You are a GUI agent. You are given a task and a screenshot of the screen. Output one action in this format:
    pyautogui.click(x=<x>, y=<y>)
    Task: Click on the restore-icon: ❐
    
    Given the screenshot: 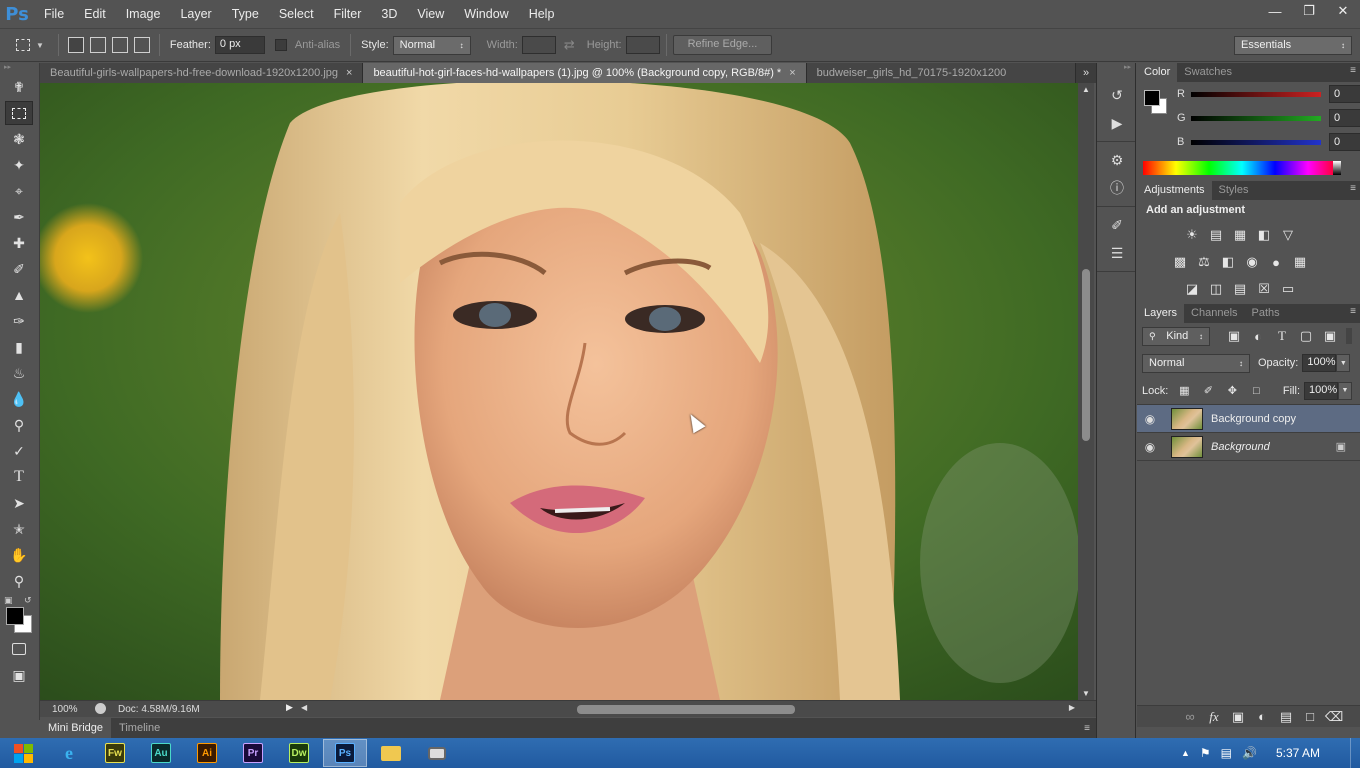 What is the action you would take?
    pyautogui.click(x=1309, y=11)
    